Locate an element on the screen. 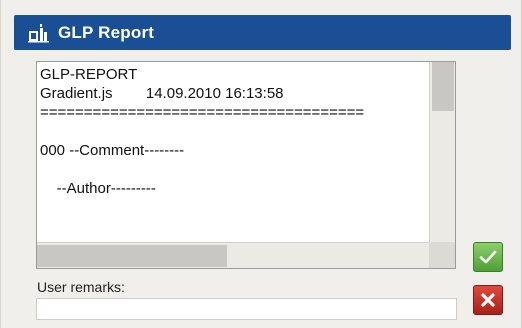 The height and width of the screenshot is (328, 522). report-line: Gradient.js 14.09.2010 16:13:58 is located at coordinates (162, 93).